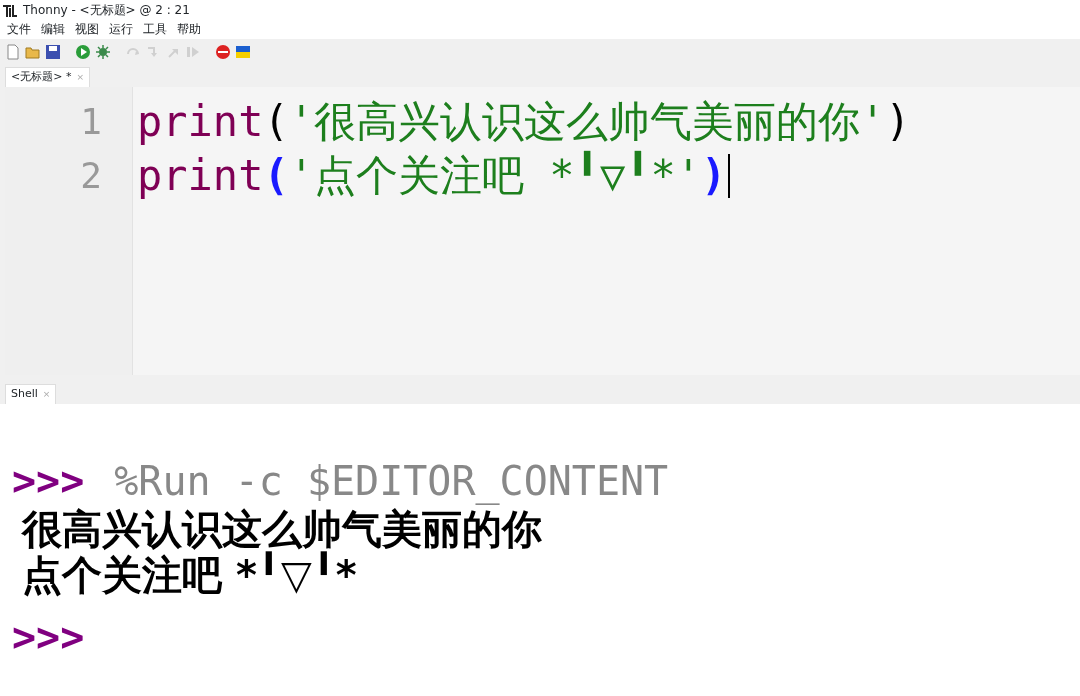 The image size is (1080, 696). I want to click on menu-item: 视图, so click(87, 29).